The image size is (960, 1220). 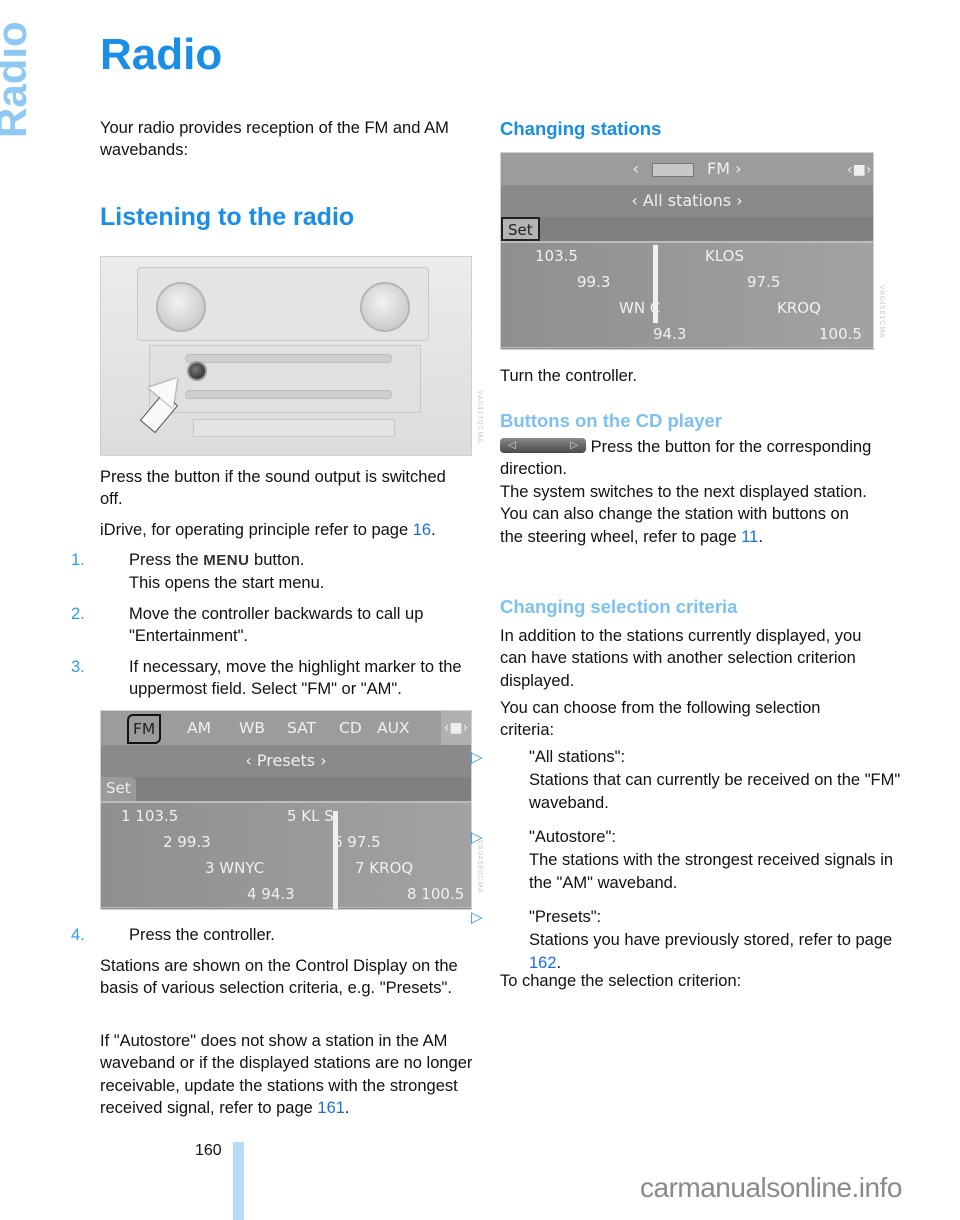 What do you see at coordinates (252, 728) in the screenshot?
I see `band-wb: WB` at bounding box center [252, 728].